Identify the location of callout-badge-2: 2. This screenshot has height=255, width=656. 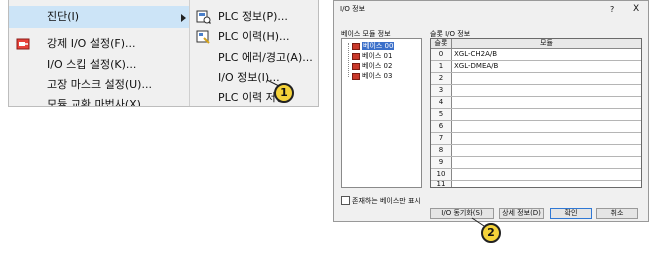
(491, 233).